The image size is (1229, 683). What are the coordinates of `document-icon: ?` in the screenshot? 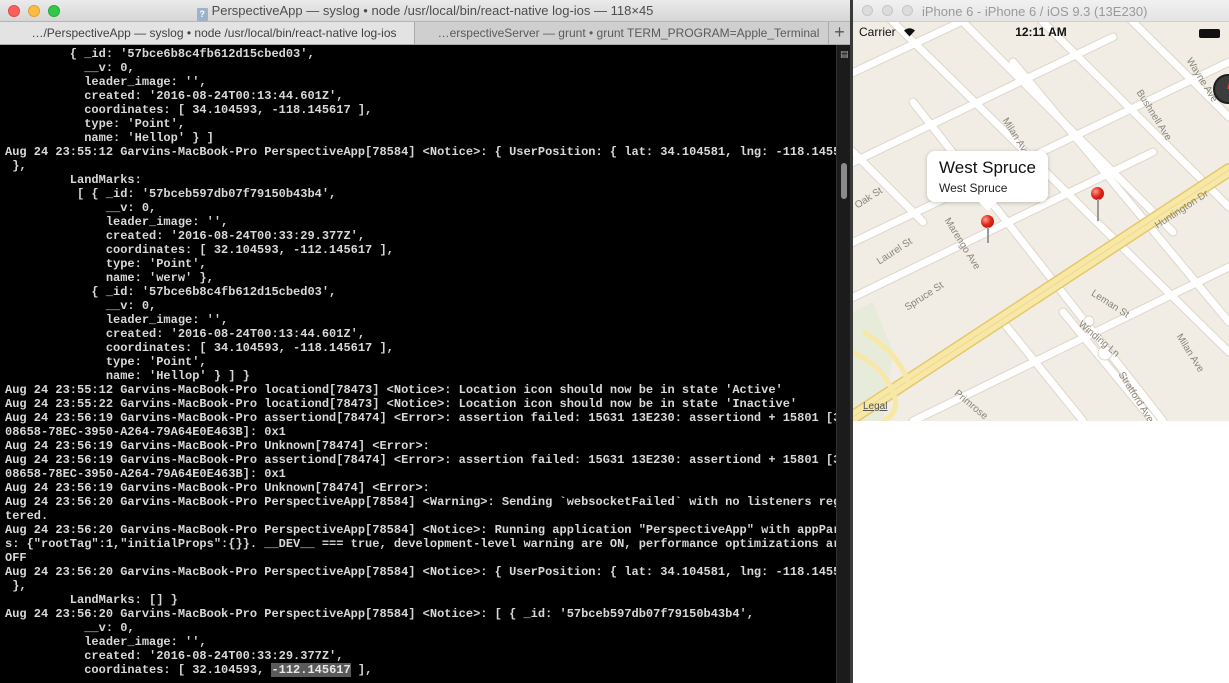 It's located at (202, 14).